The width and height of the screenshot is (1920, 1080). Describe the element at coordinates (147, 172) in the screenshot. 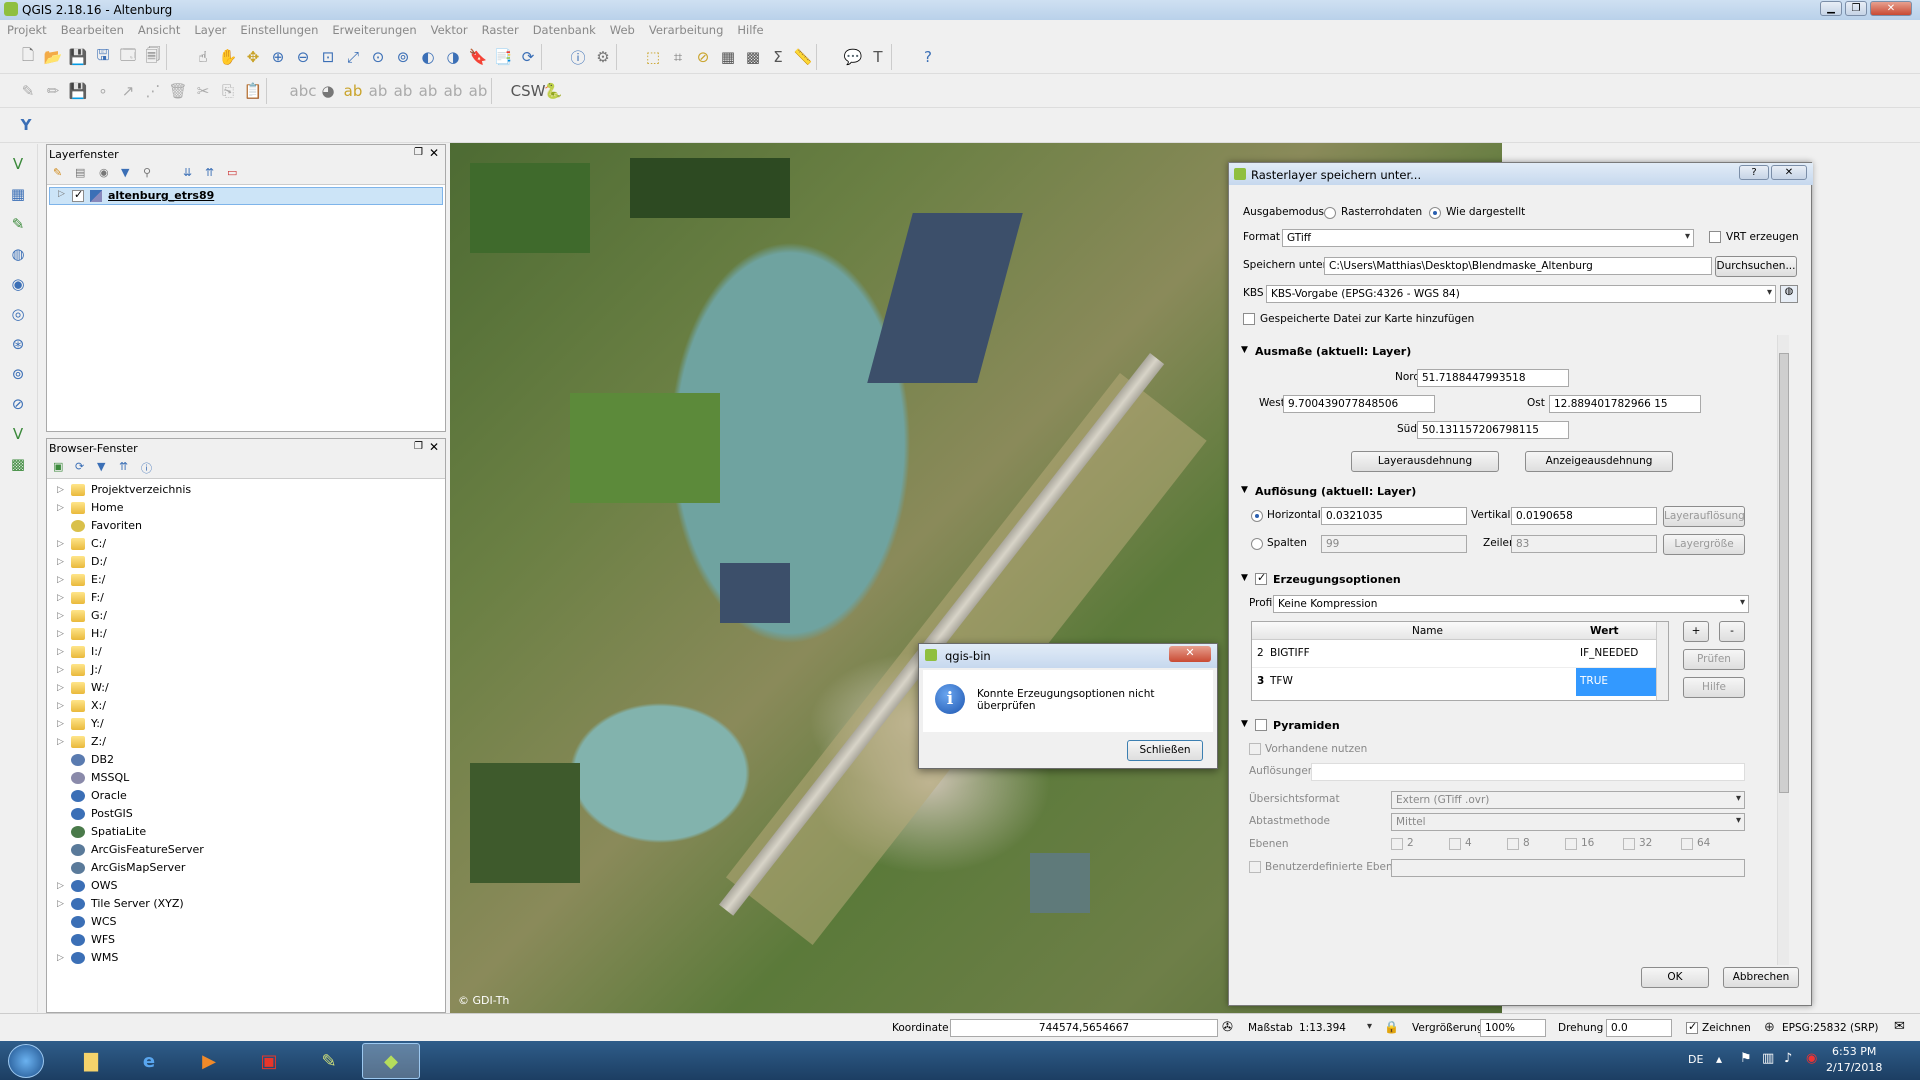

I see `filter-legend-icon: ⚲` at that location.